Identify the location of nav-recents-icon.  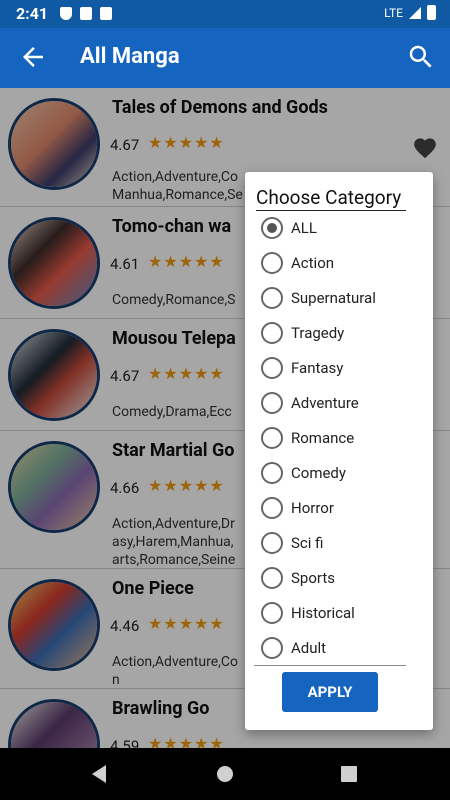
(349, 774).